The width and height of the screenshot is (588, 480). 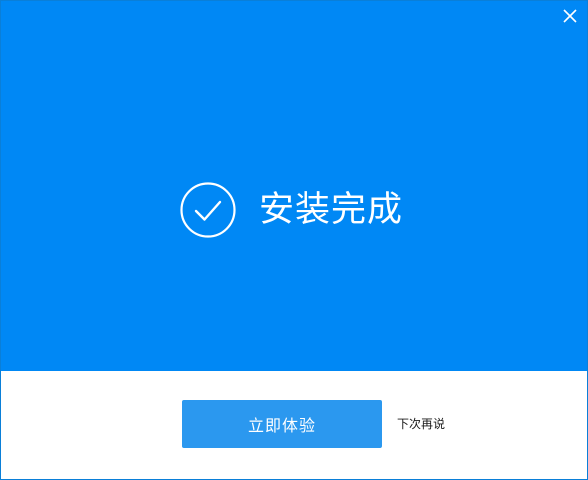 I want to click on close-icon, so click(x=570, y=16).